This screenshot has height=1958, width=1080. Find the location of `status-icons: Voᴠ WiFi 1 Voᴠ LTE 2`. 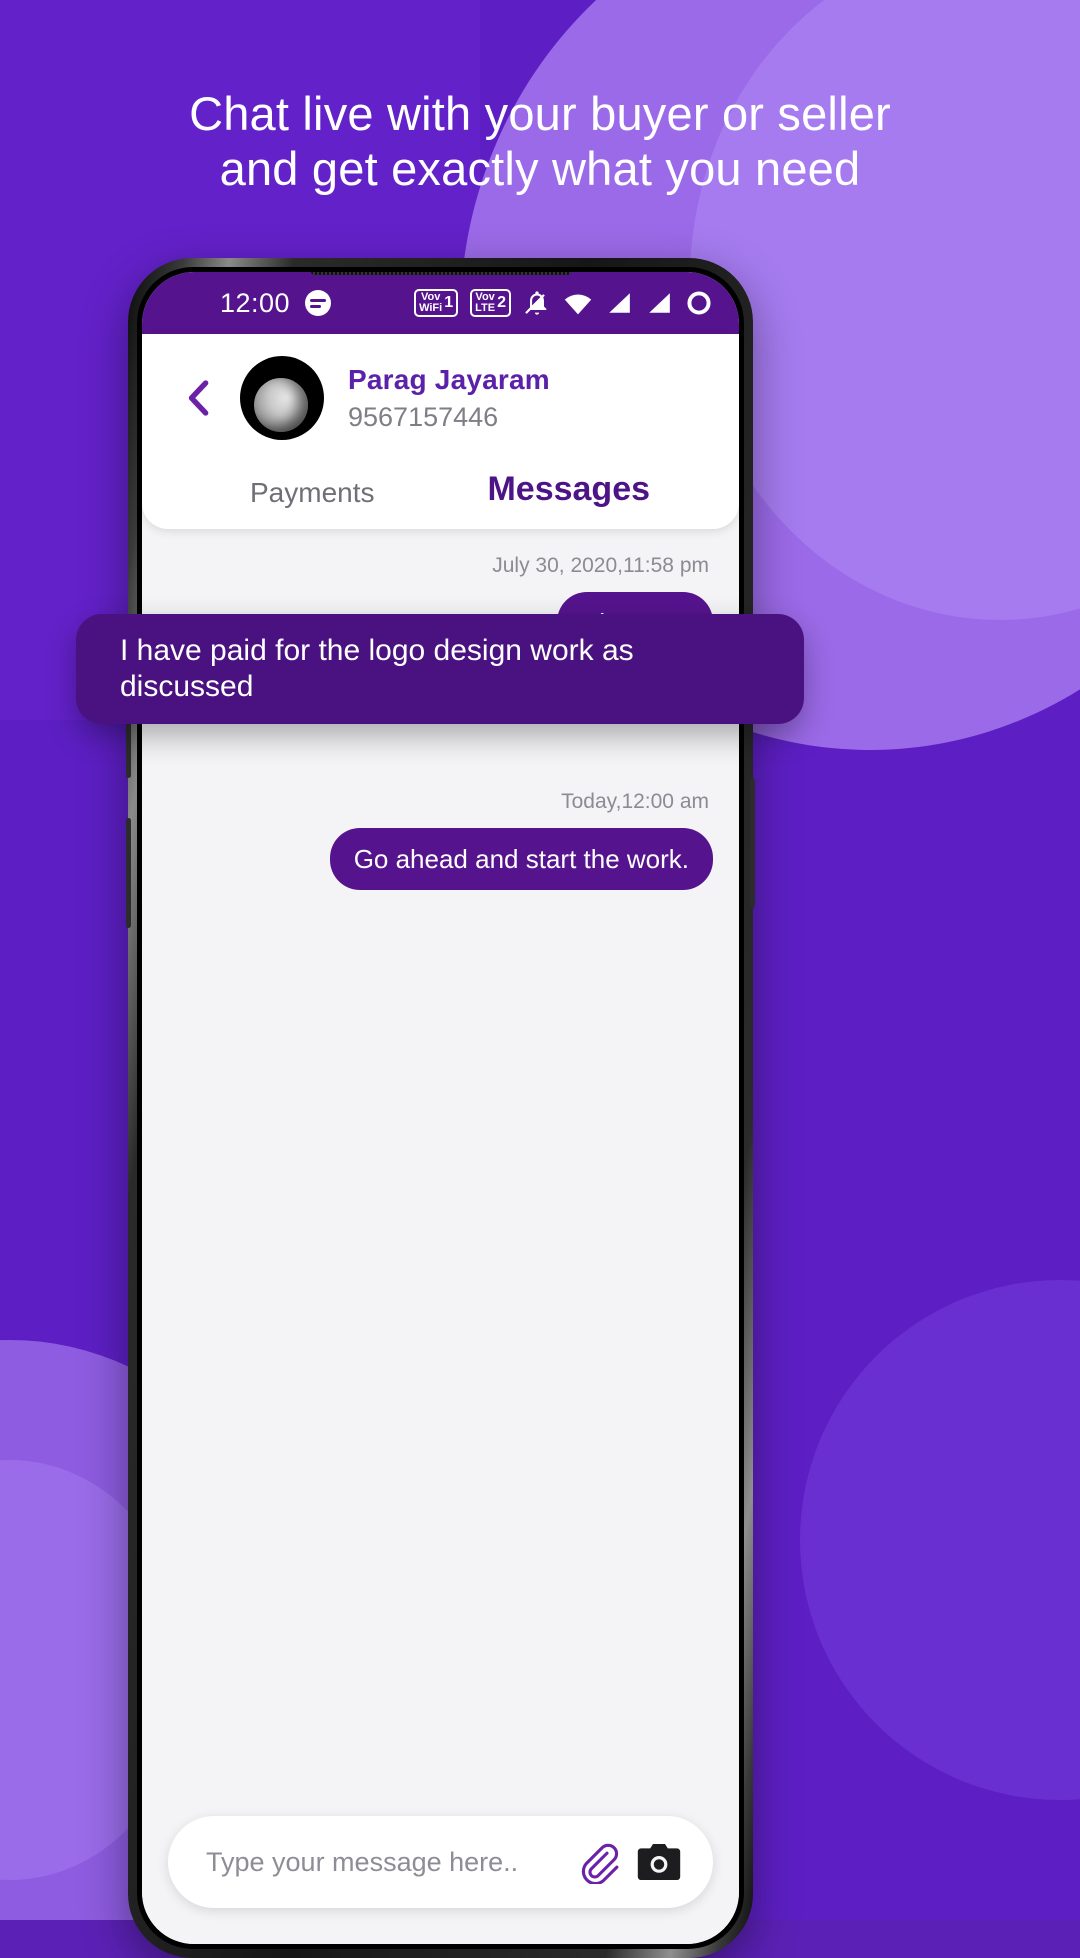

status-icons: Voᴠ WiFi 1 Voᴠ LTE 2 is located at coordinates (563, 303).